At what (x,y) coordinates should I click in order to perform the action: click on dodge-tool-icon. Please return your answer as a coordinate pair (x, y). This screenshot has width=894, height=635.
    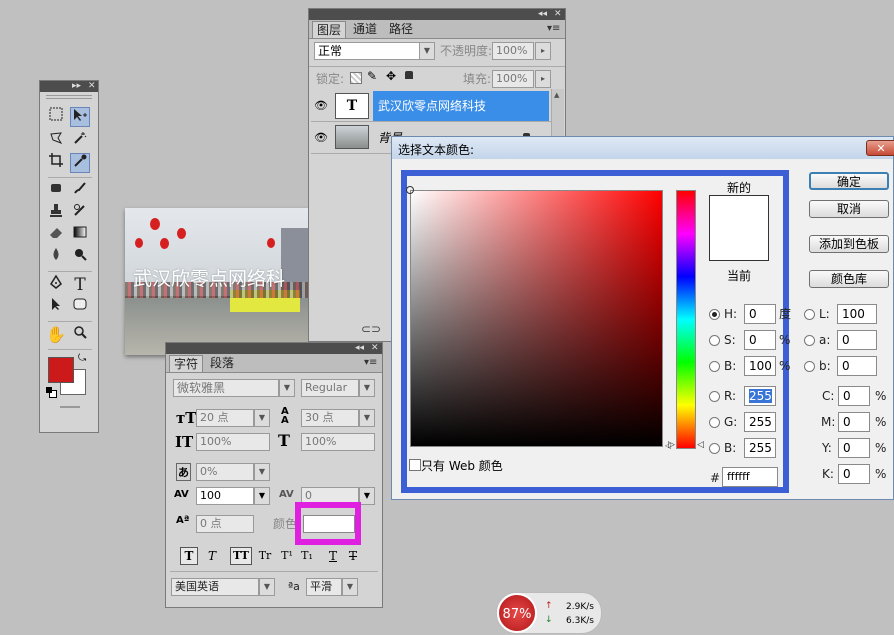
    Looking at the image, I should click on (80, 257).